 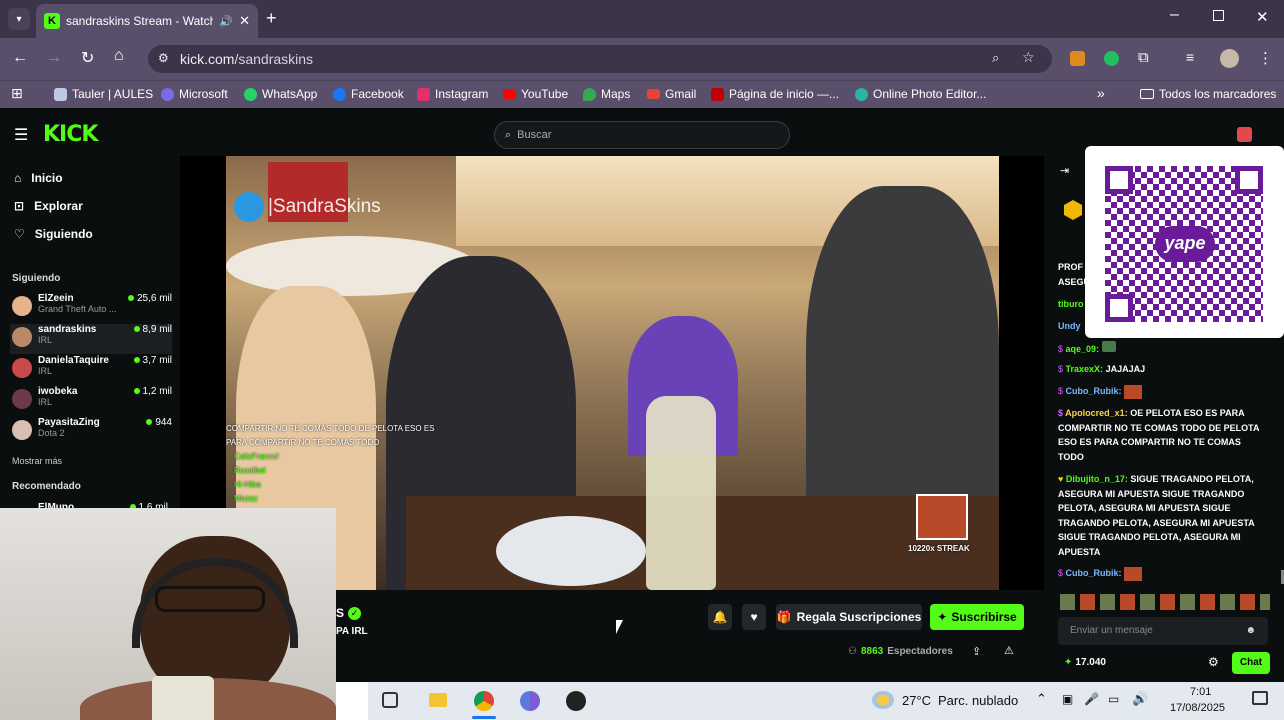 What do you see at coordinates (535, 94) in the screenshot?
I see `bookmark-youtube: YouTube` at bounding box center [535, 94].